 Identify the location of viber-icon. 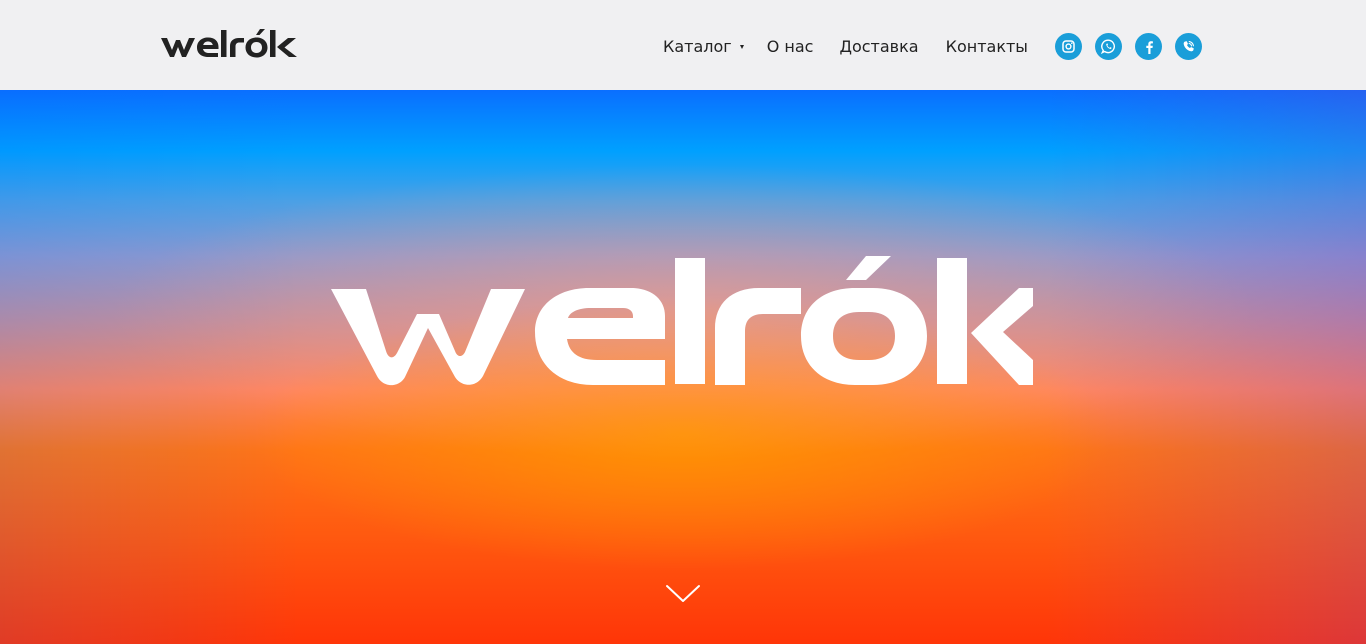
(1188, 46).